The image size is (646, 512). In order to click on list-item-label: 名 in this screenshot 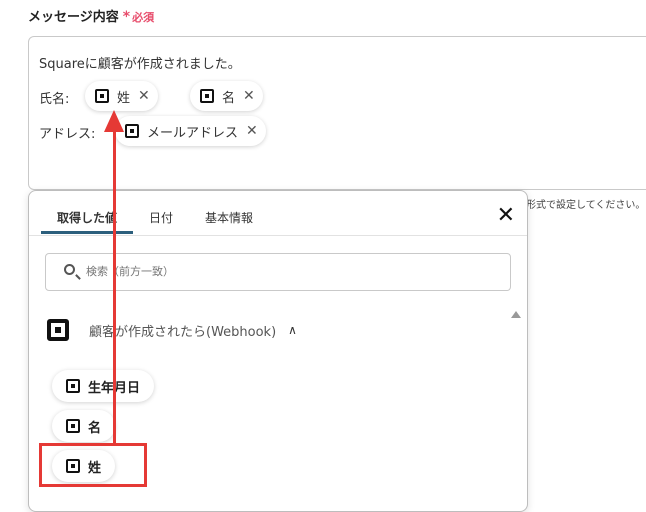, I will do `click(95, 428)`.